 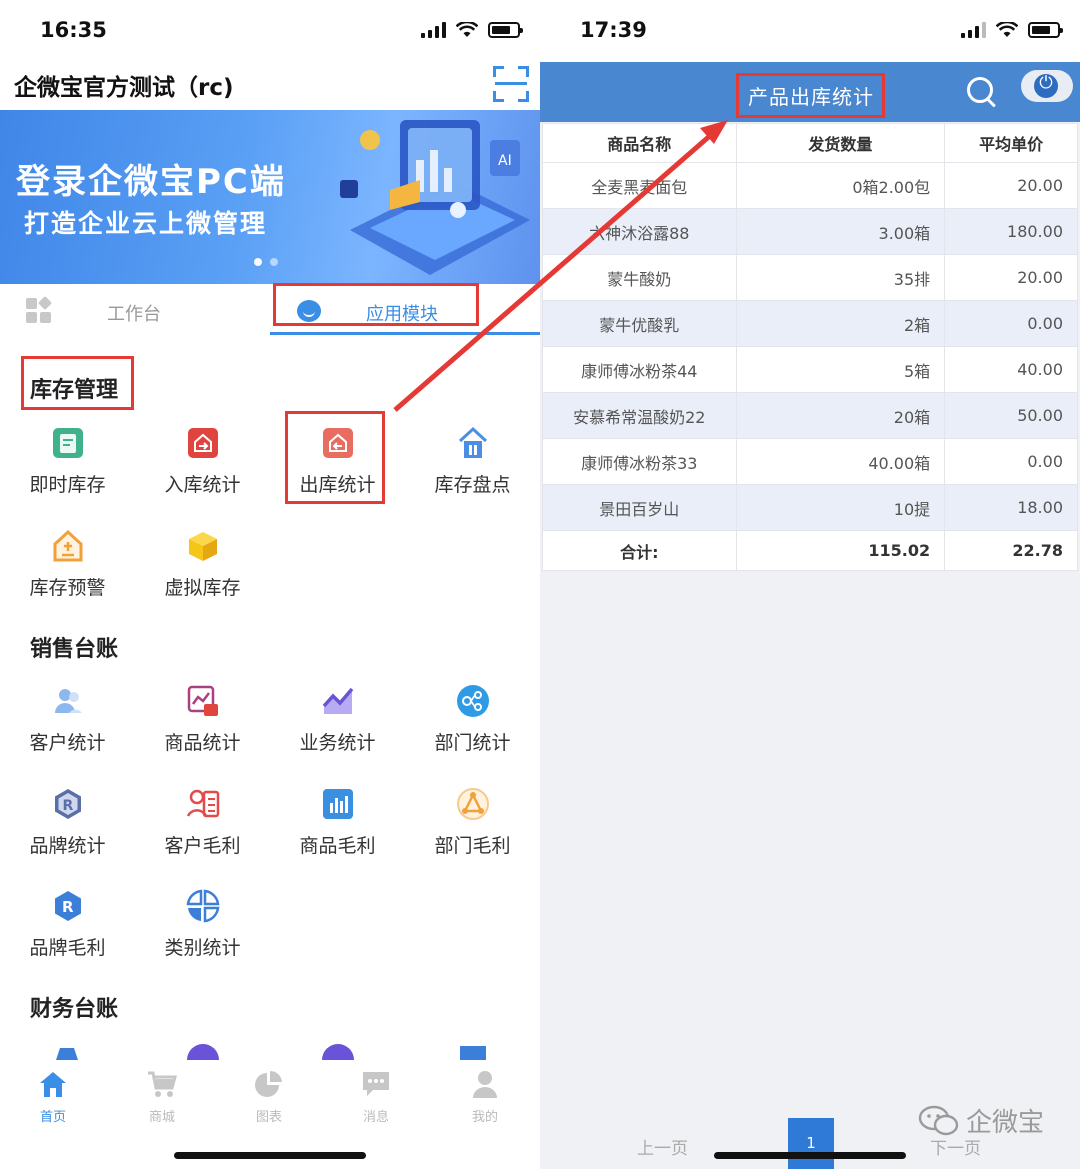 What do you see at coordinates (337, 743) in the screenshot?
I see `module-label: 业务统计` at bounding box center [337, 743].